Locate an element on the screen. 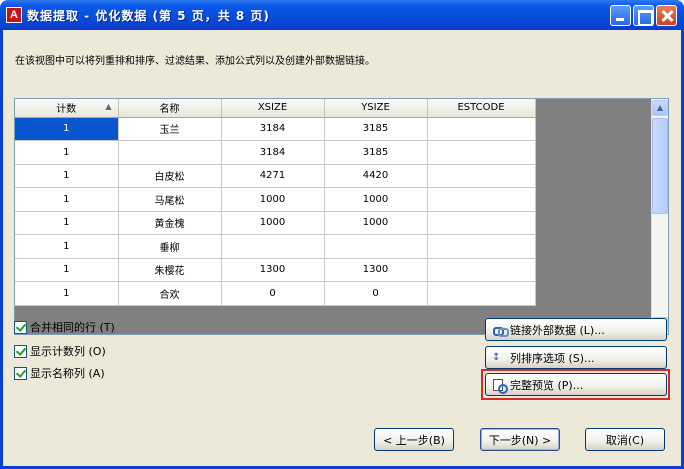 The width and height of the screenshot is (684, 469). merge-rows-option: 合并相同的行 (T) is located at coordinates (64, 327).